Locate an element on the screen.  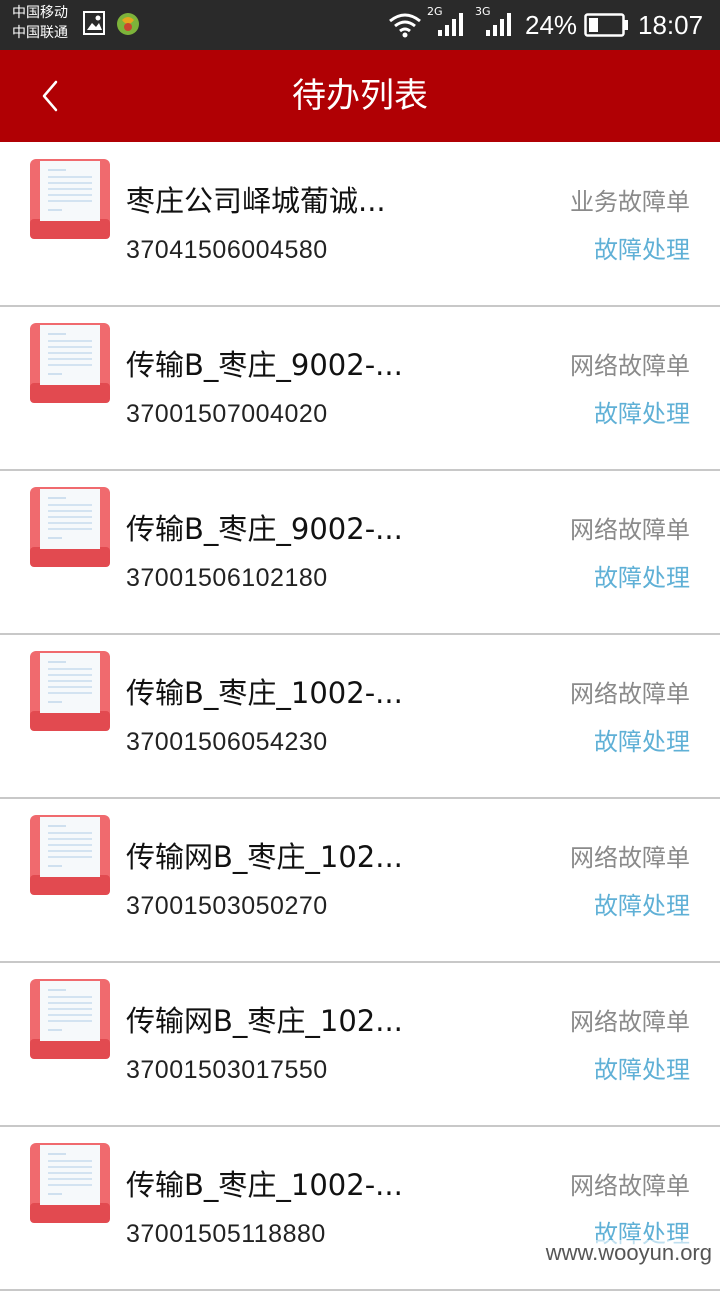
item-id: 37041506004580 is located at coordinates (227, 250).